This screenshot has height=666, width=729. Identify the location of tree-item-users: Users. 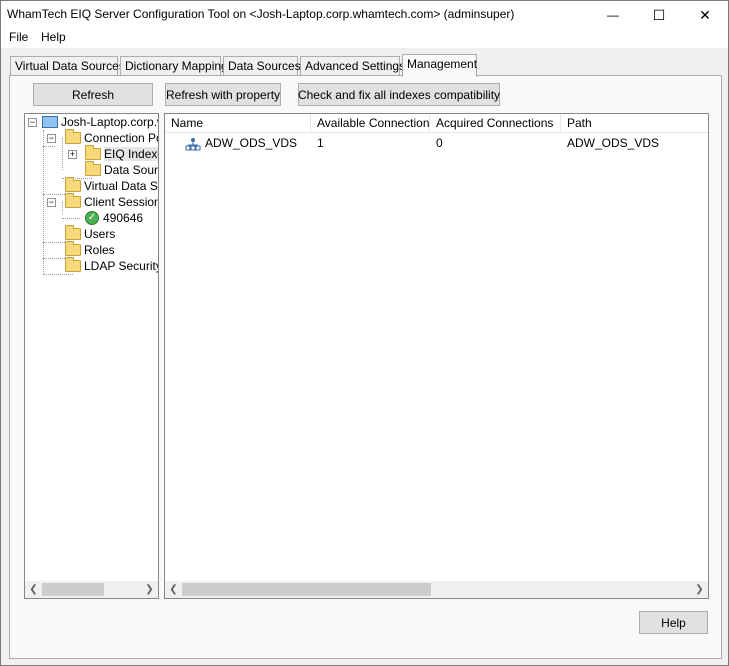
(90, 233).